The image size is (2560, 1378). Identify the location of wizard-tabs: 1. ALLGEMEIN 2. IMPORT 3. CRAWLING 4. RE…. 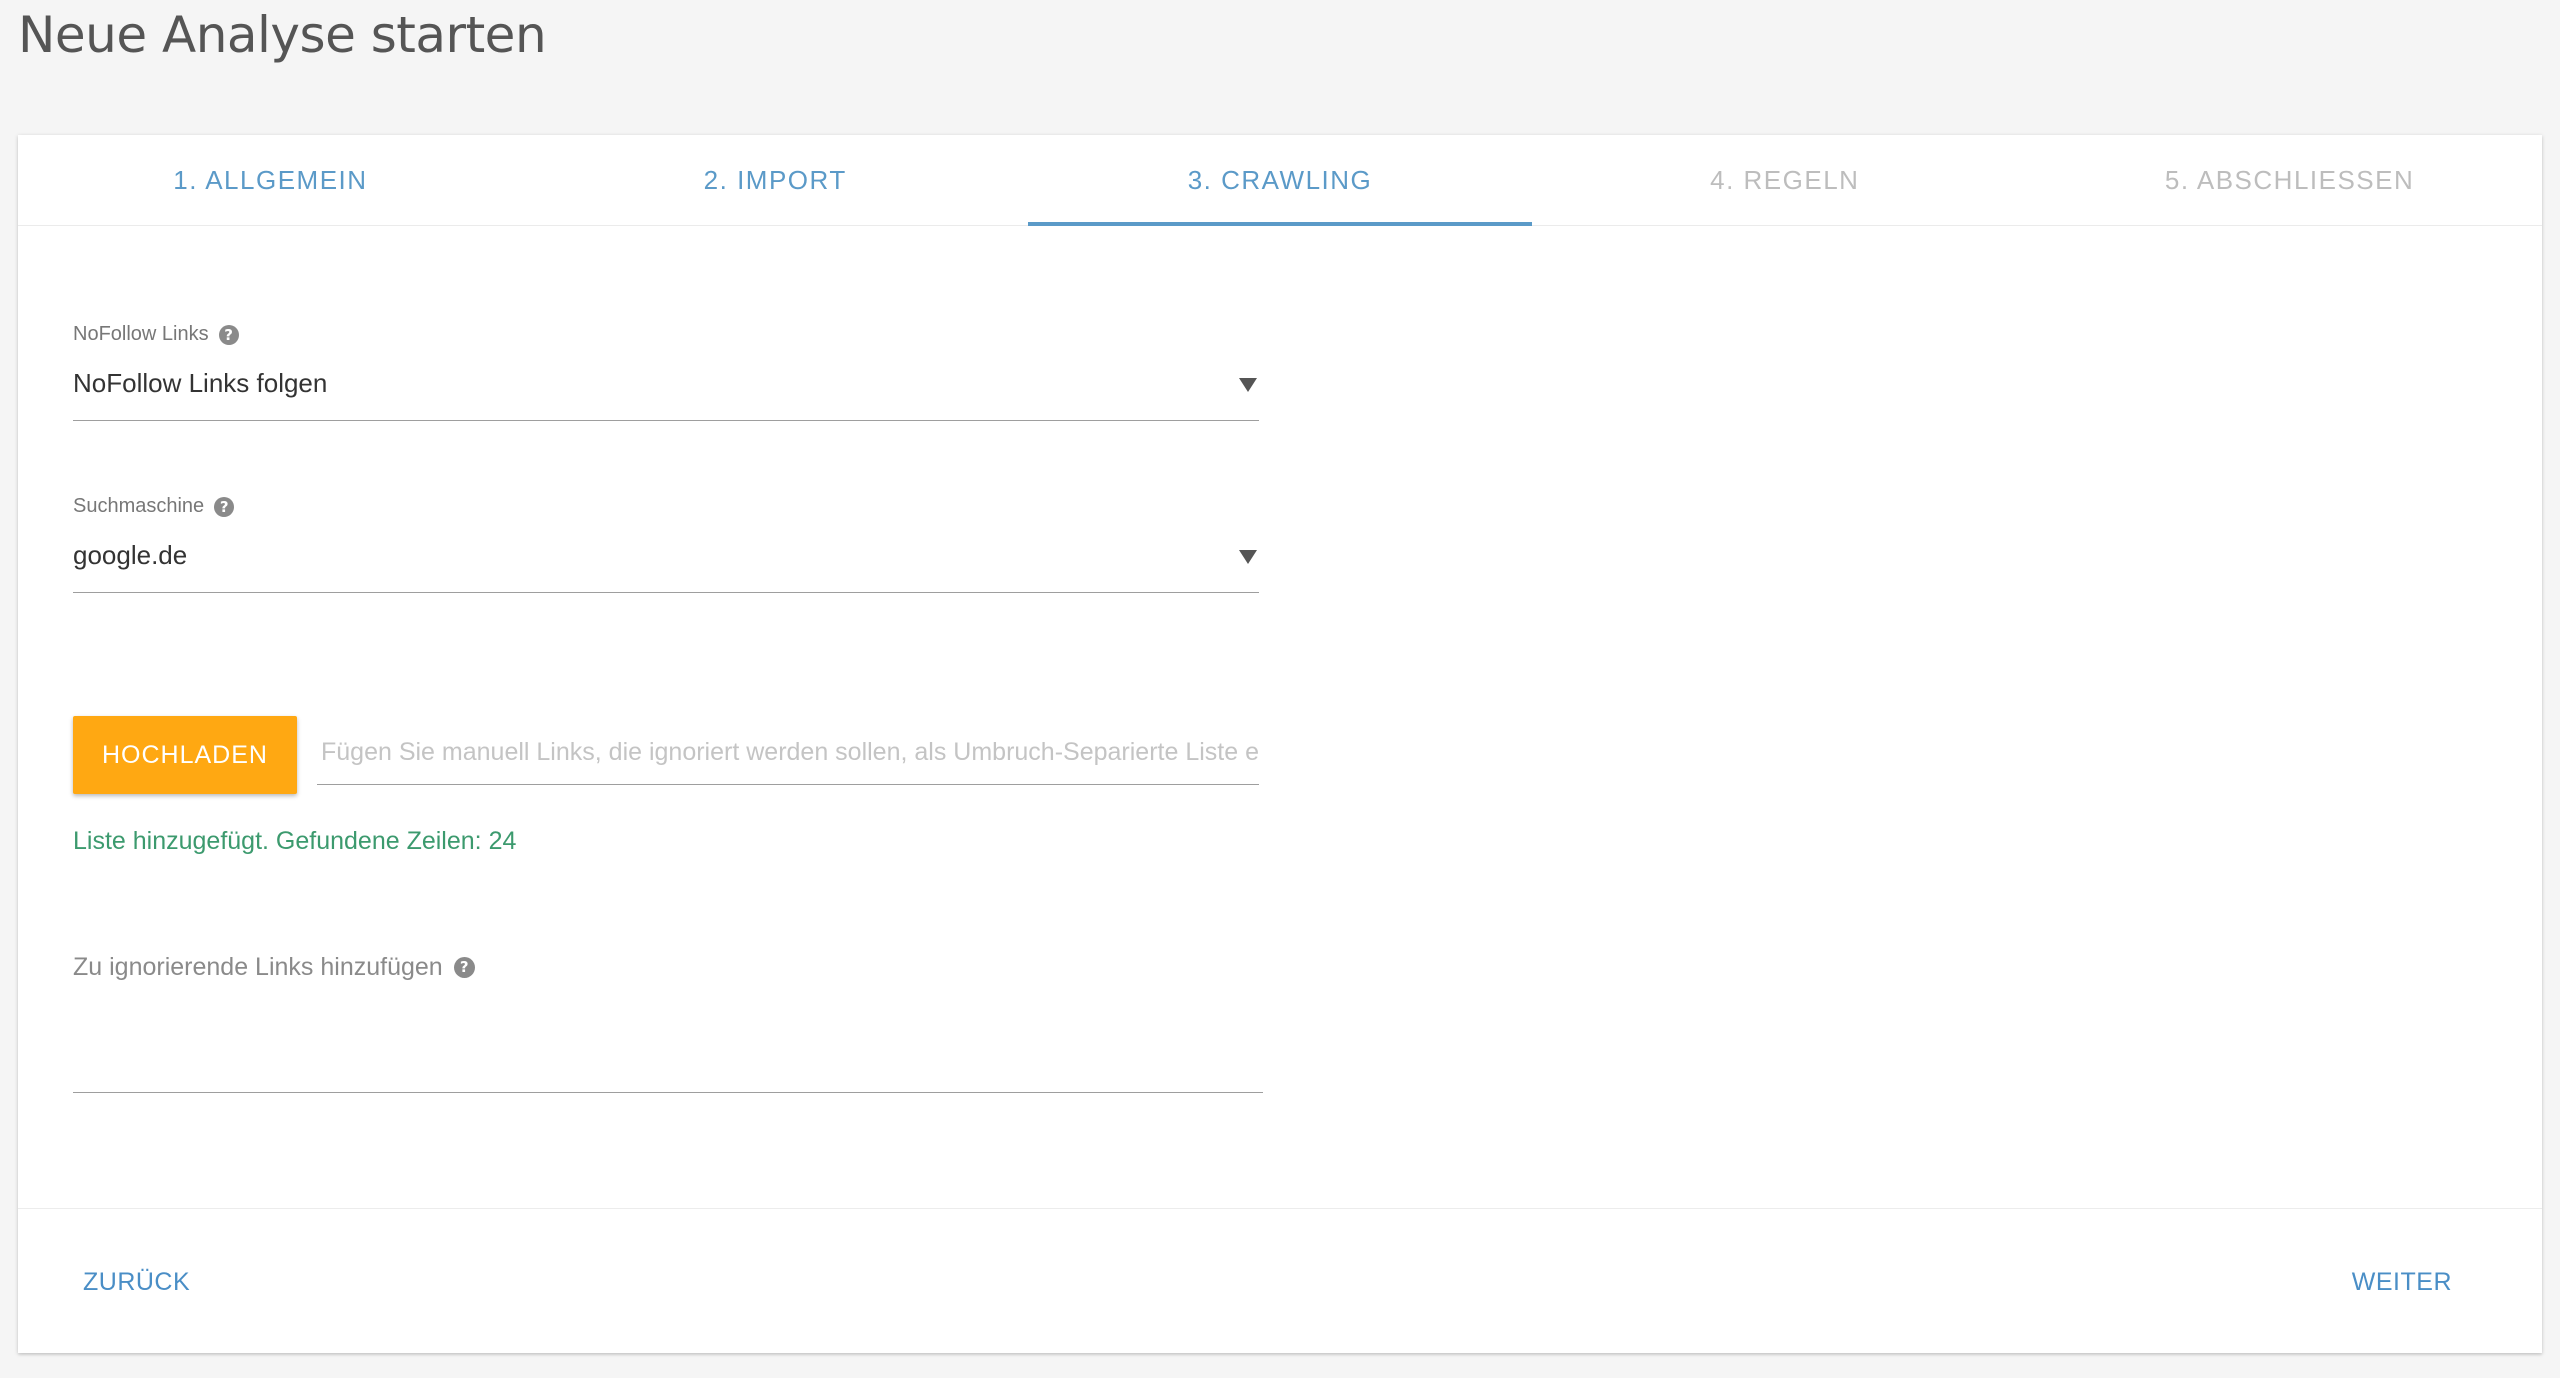
(1280, 180).